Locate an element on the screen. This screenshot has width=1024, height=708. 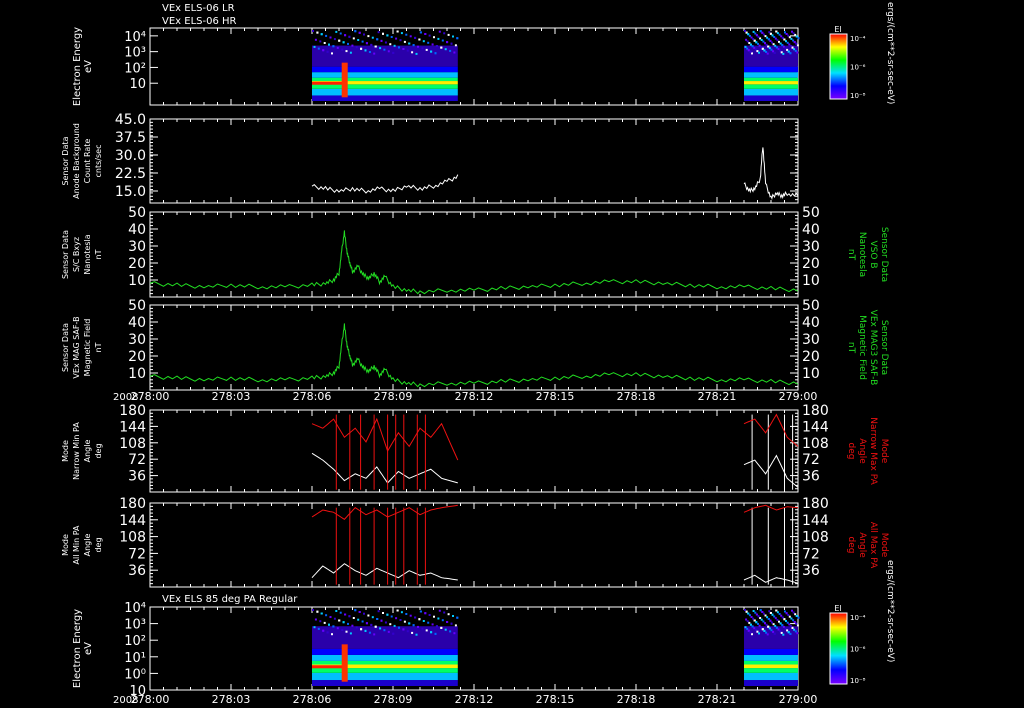
panel6-ylabel-right-line: Angle is located at coordinates (862, 545).